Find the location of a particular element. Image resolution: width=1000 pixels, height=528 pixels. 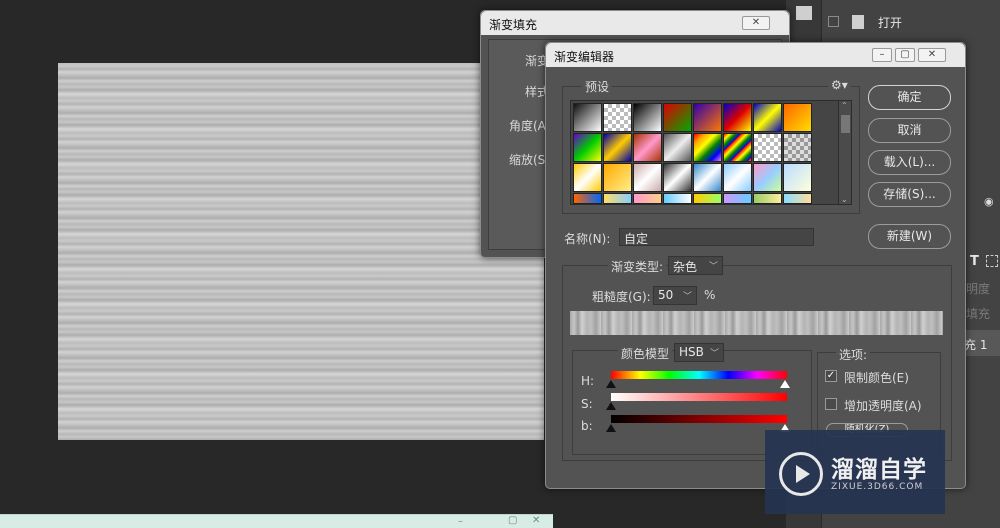

brightness-min-handle is located at coordinates (611, 428).